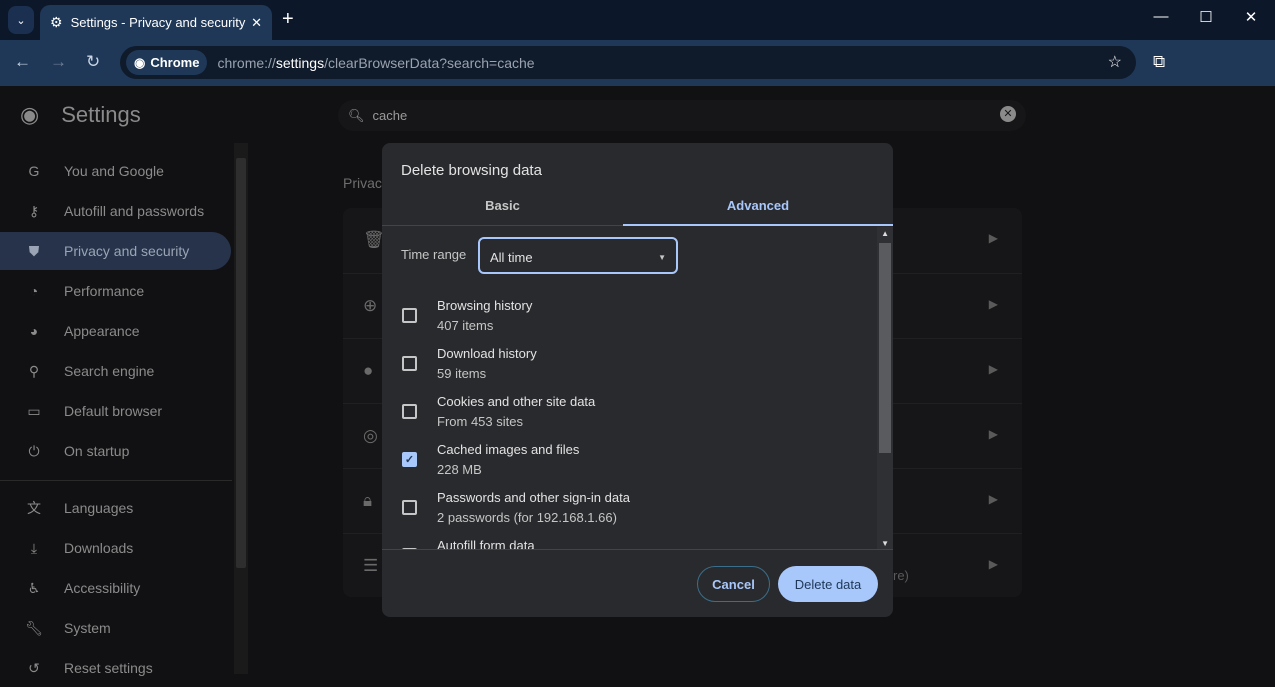 This screenshot has height=687, width=1275. Describe the element at coordinates (471, 170) in the screenshot. I see `dialog-title: Delete browsing data` at that location.